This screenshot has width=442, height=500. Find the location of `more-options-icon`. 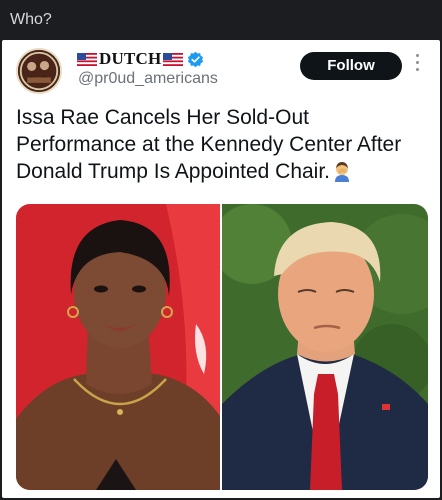

more-options-icon is located at coordinates (418, 65).